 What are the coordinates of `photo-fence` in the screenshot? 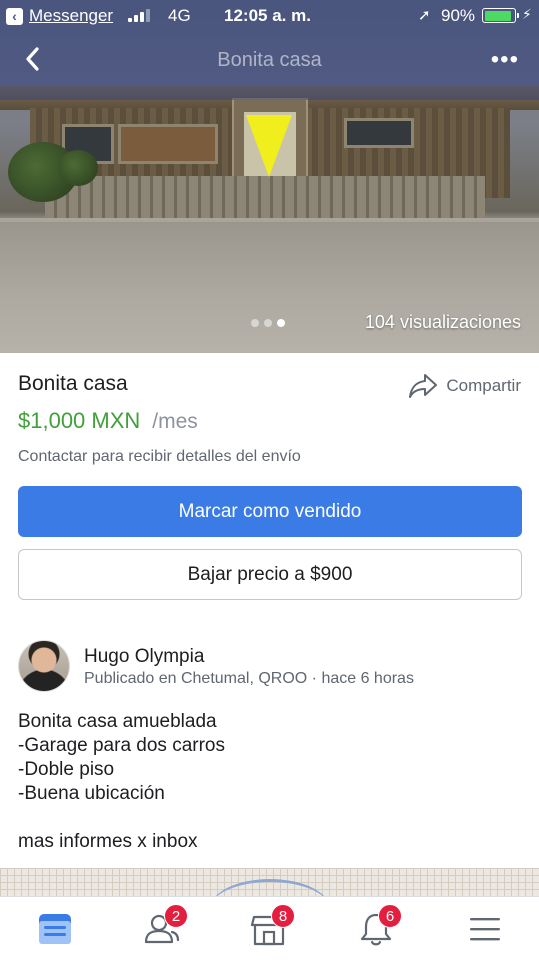 It's located at (265, 198).